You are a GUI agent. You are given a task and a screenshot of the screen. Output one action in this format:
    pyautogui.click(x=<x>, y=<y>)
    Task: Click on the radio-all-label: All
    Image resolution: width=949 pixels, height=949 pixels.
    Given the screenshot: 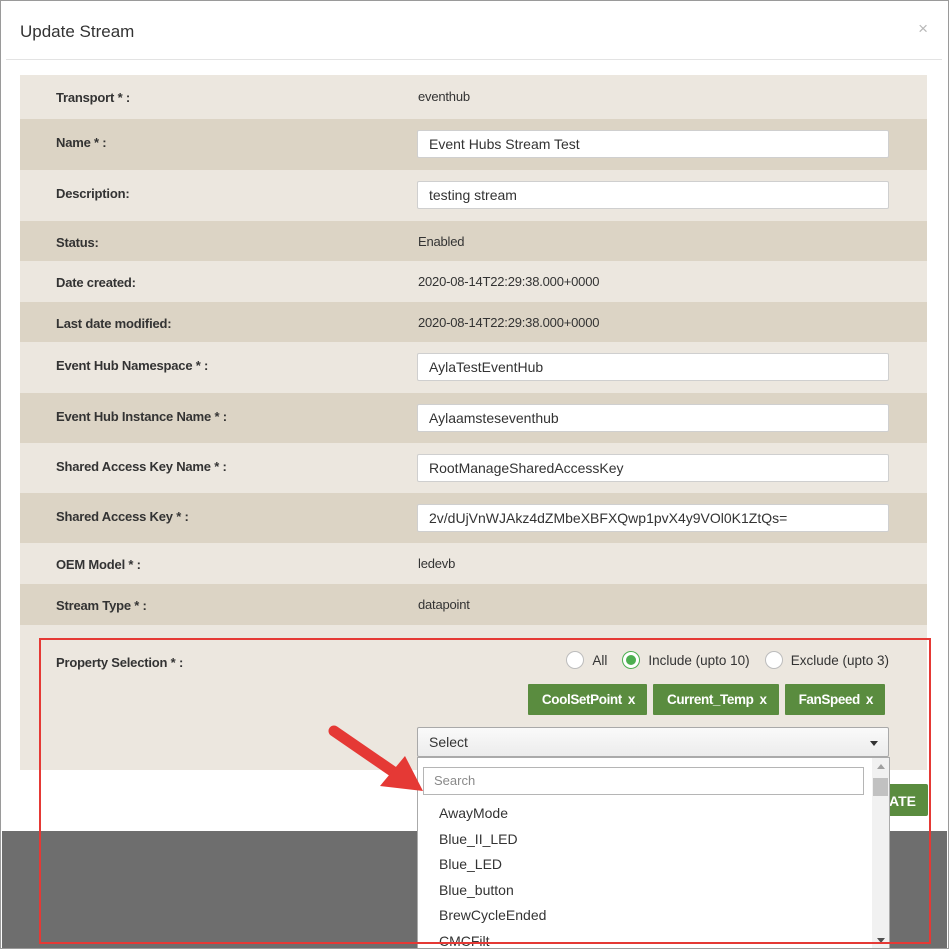 What is the action you would take?
    pyautogui.click(x=600, y=660)
    